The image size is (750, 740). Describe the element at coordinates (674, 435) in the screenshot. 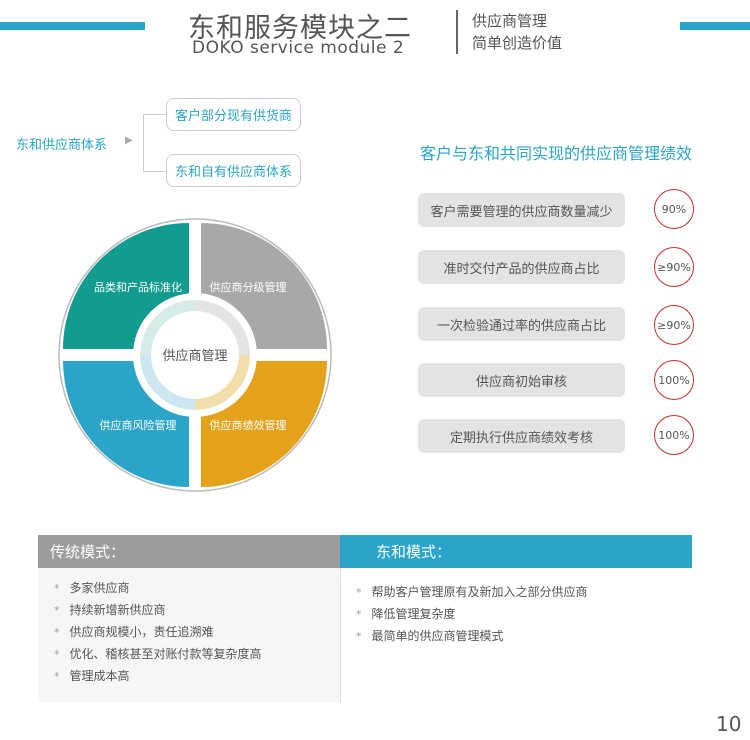

I see `metric-badge-5: 100%` at that location.